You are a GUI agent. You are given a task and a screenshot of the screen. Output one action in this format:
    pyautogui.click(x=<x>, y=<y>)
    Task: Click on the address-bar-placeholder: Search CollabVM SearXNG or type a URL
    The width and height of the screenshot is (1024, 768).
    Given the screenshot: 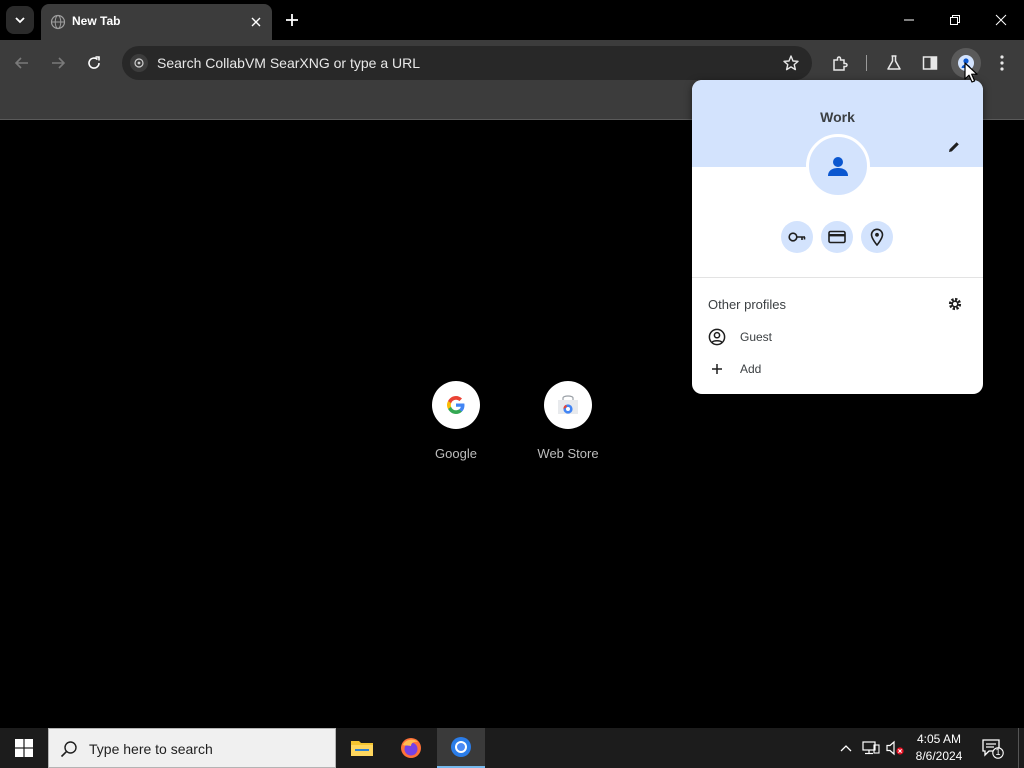 What is the action you would take?
    pyautogui.click(x=288, y=63)
    